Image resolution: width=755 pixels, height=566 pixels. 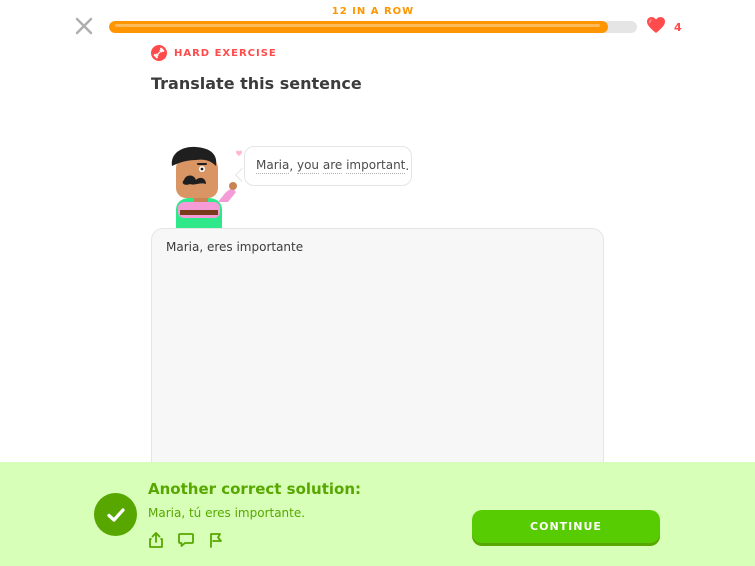 What do you see at coordinates (159, 53) in the screenshot?
I see `dumbbell-icon` at bounding box center [159, 53].